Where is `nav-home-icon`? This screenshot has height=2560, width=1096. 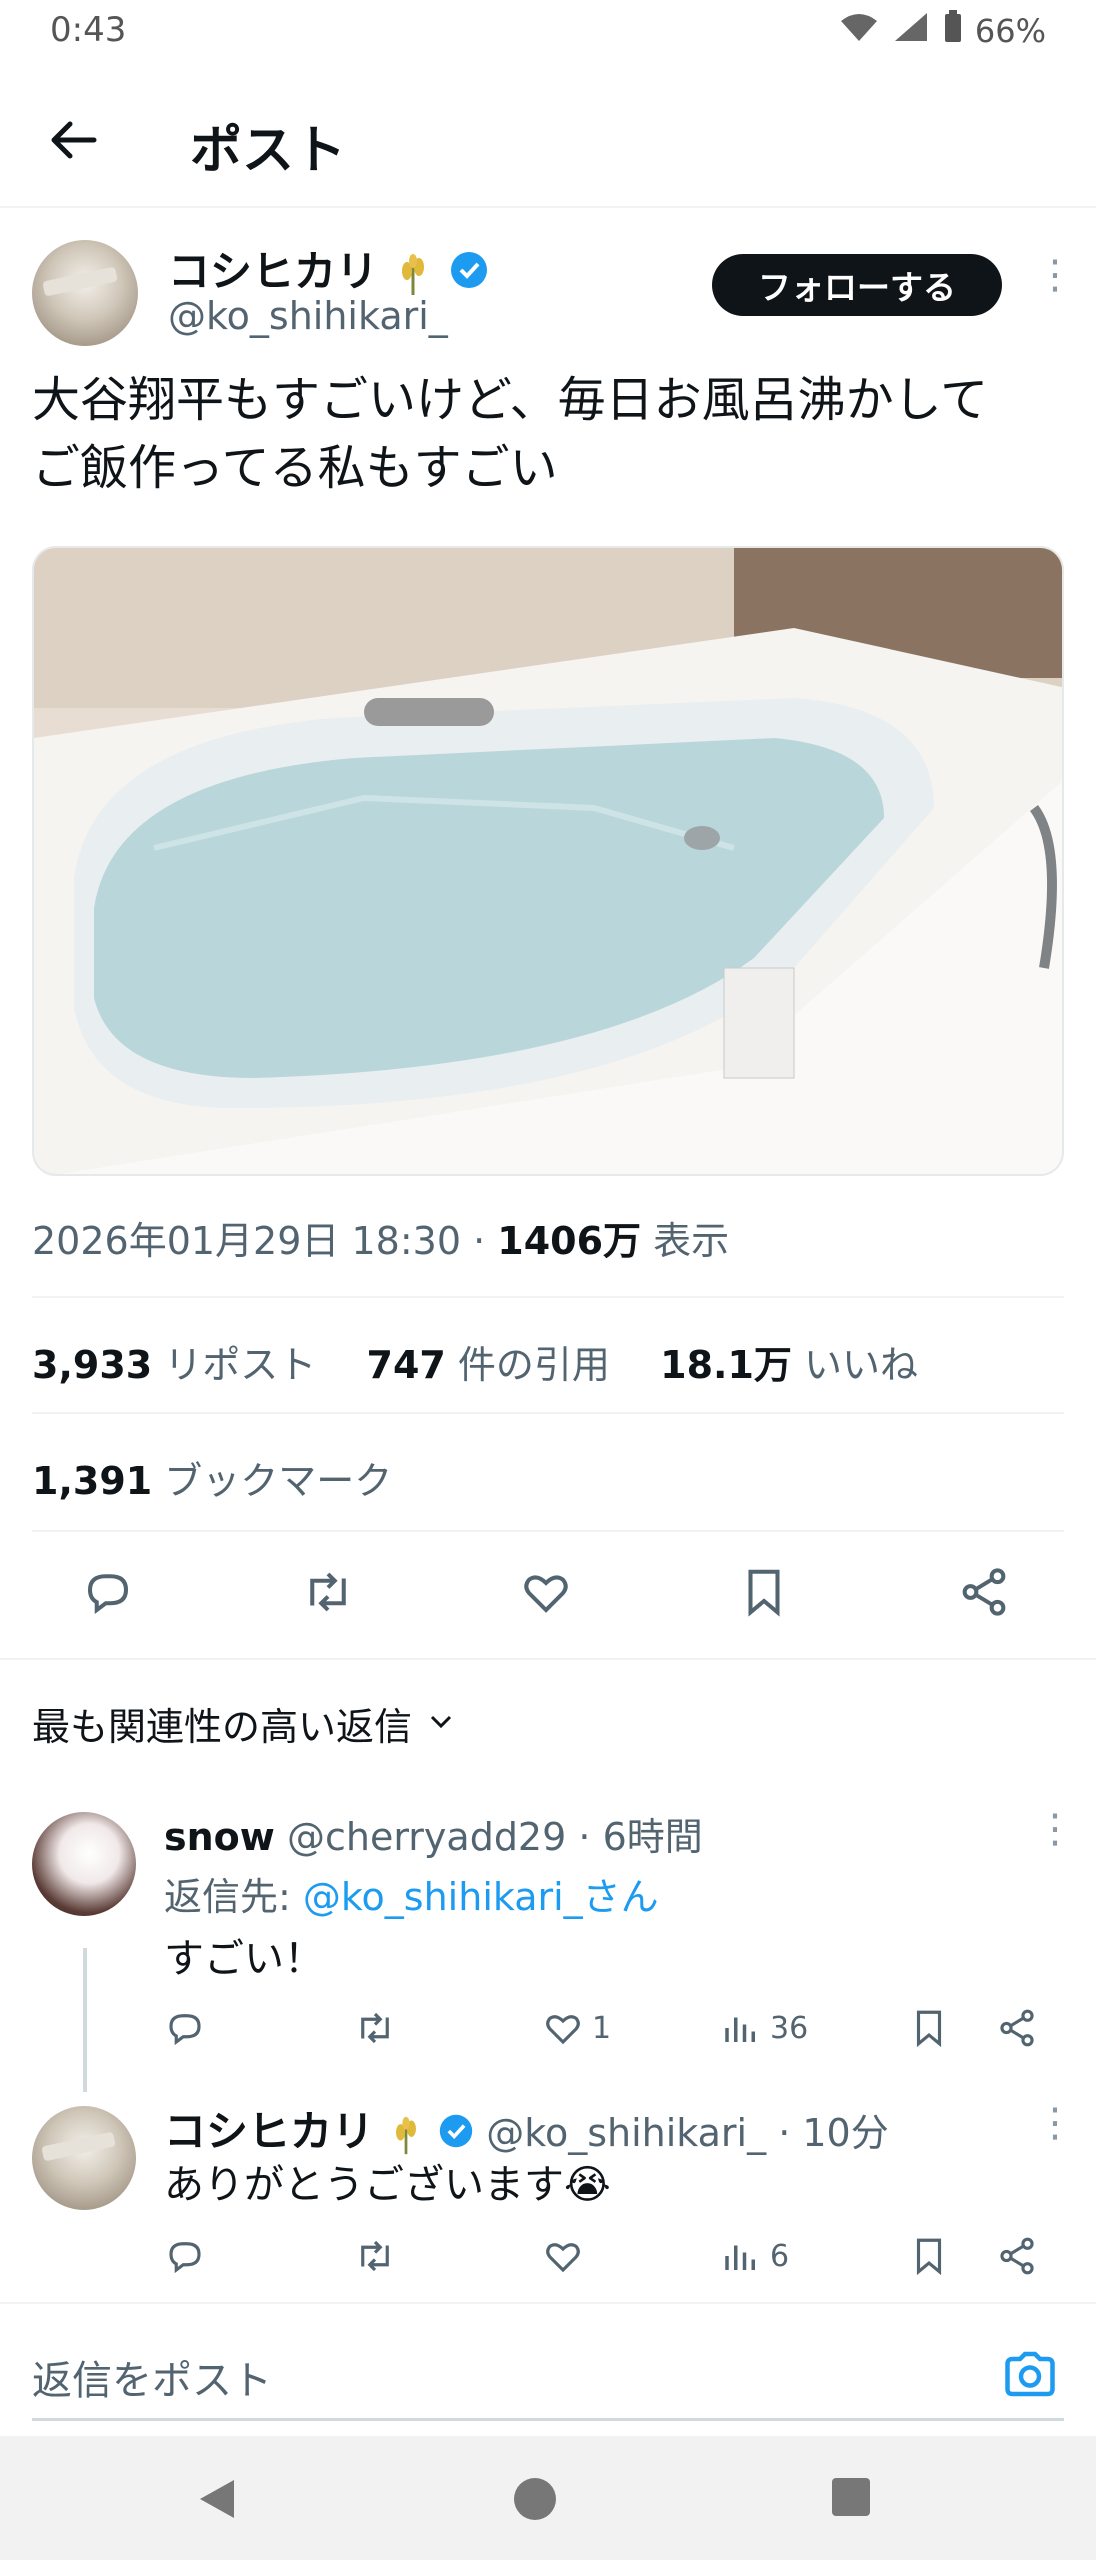 nav-home-icon is located at coordinates (535, 2501).